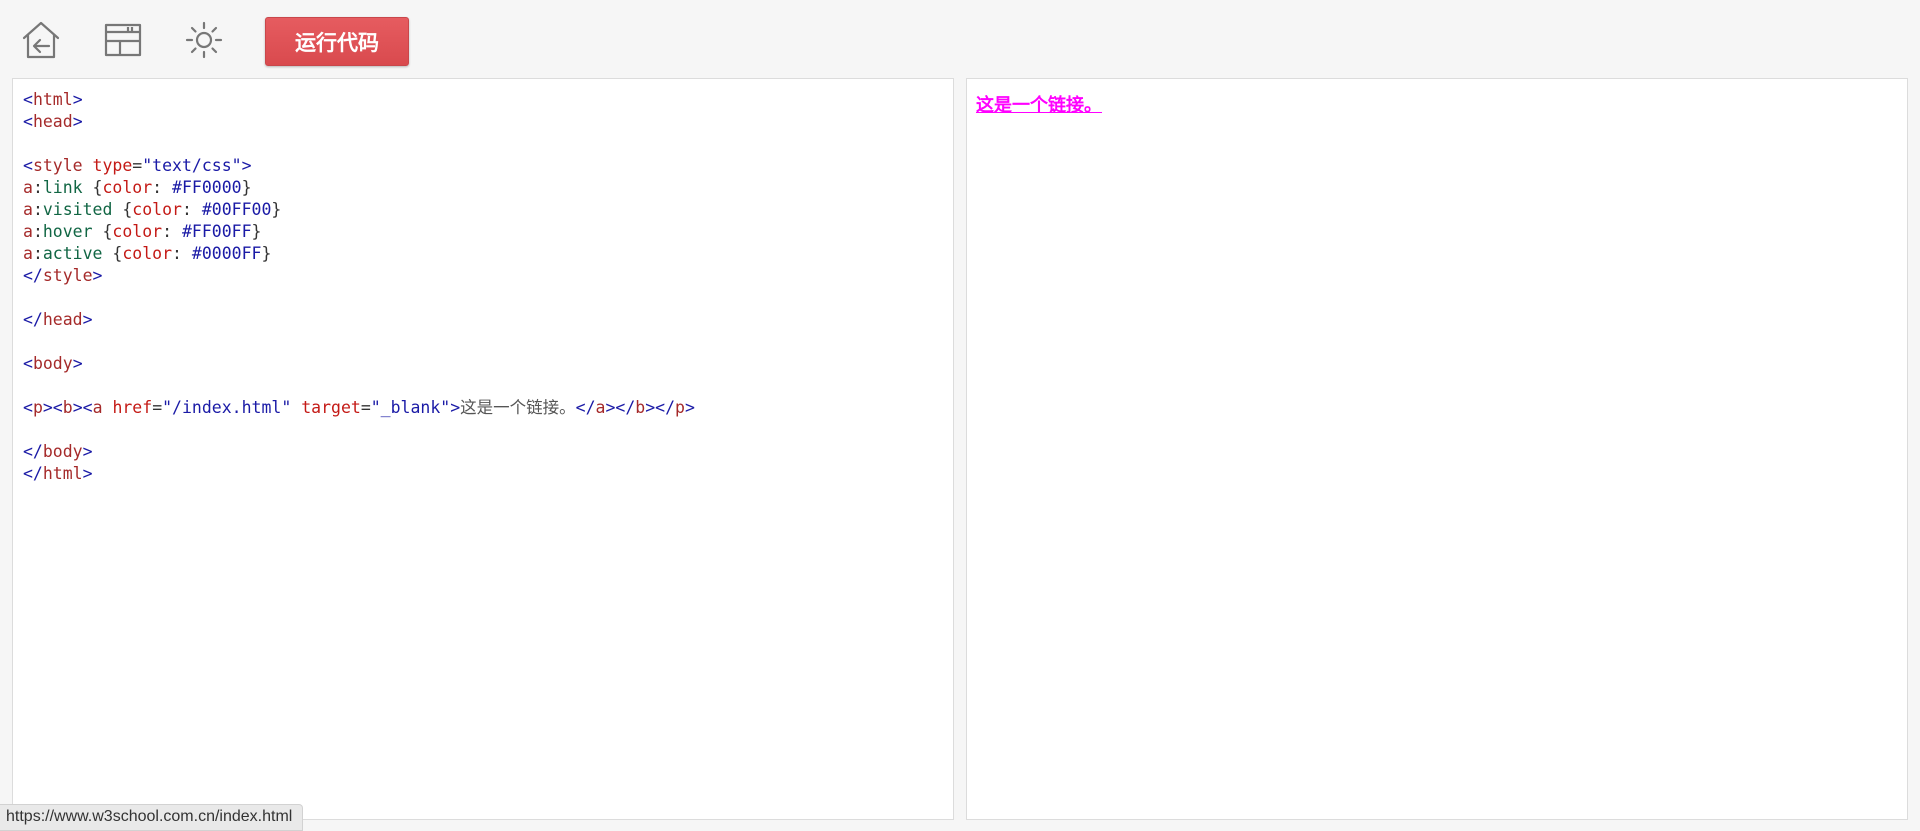 The width and height of the screenshot is (1920, 831). Describe the element at coordinates (488, 232) in the screenshot. I see `code-line: a:hover {color: #FF00FF}` at that location.